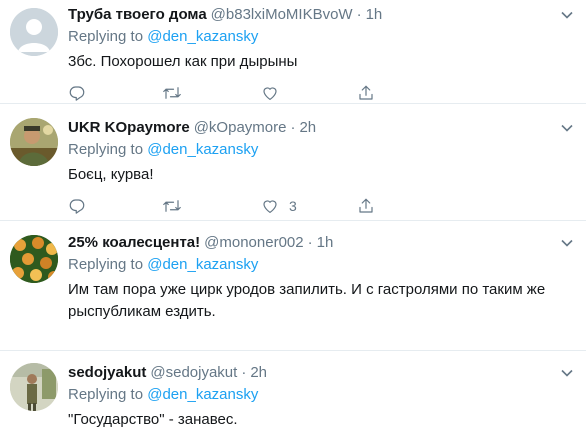 Image resolution: width=586 pixels, height=435 pixels. I want to click on user-handle: @sedojyakut, so click(193, 373).